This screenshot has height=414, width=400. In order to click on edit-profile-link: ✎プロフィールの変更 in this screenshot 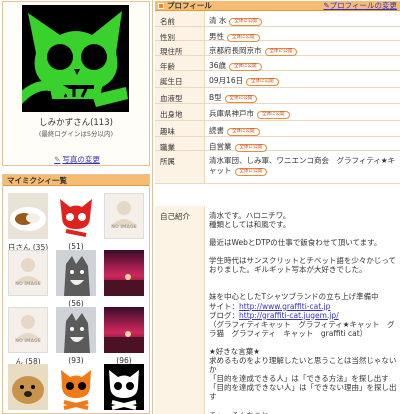, I will do `click(360, 6)`.